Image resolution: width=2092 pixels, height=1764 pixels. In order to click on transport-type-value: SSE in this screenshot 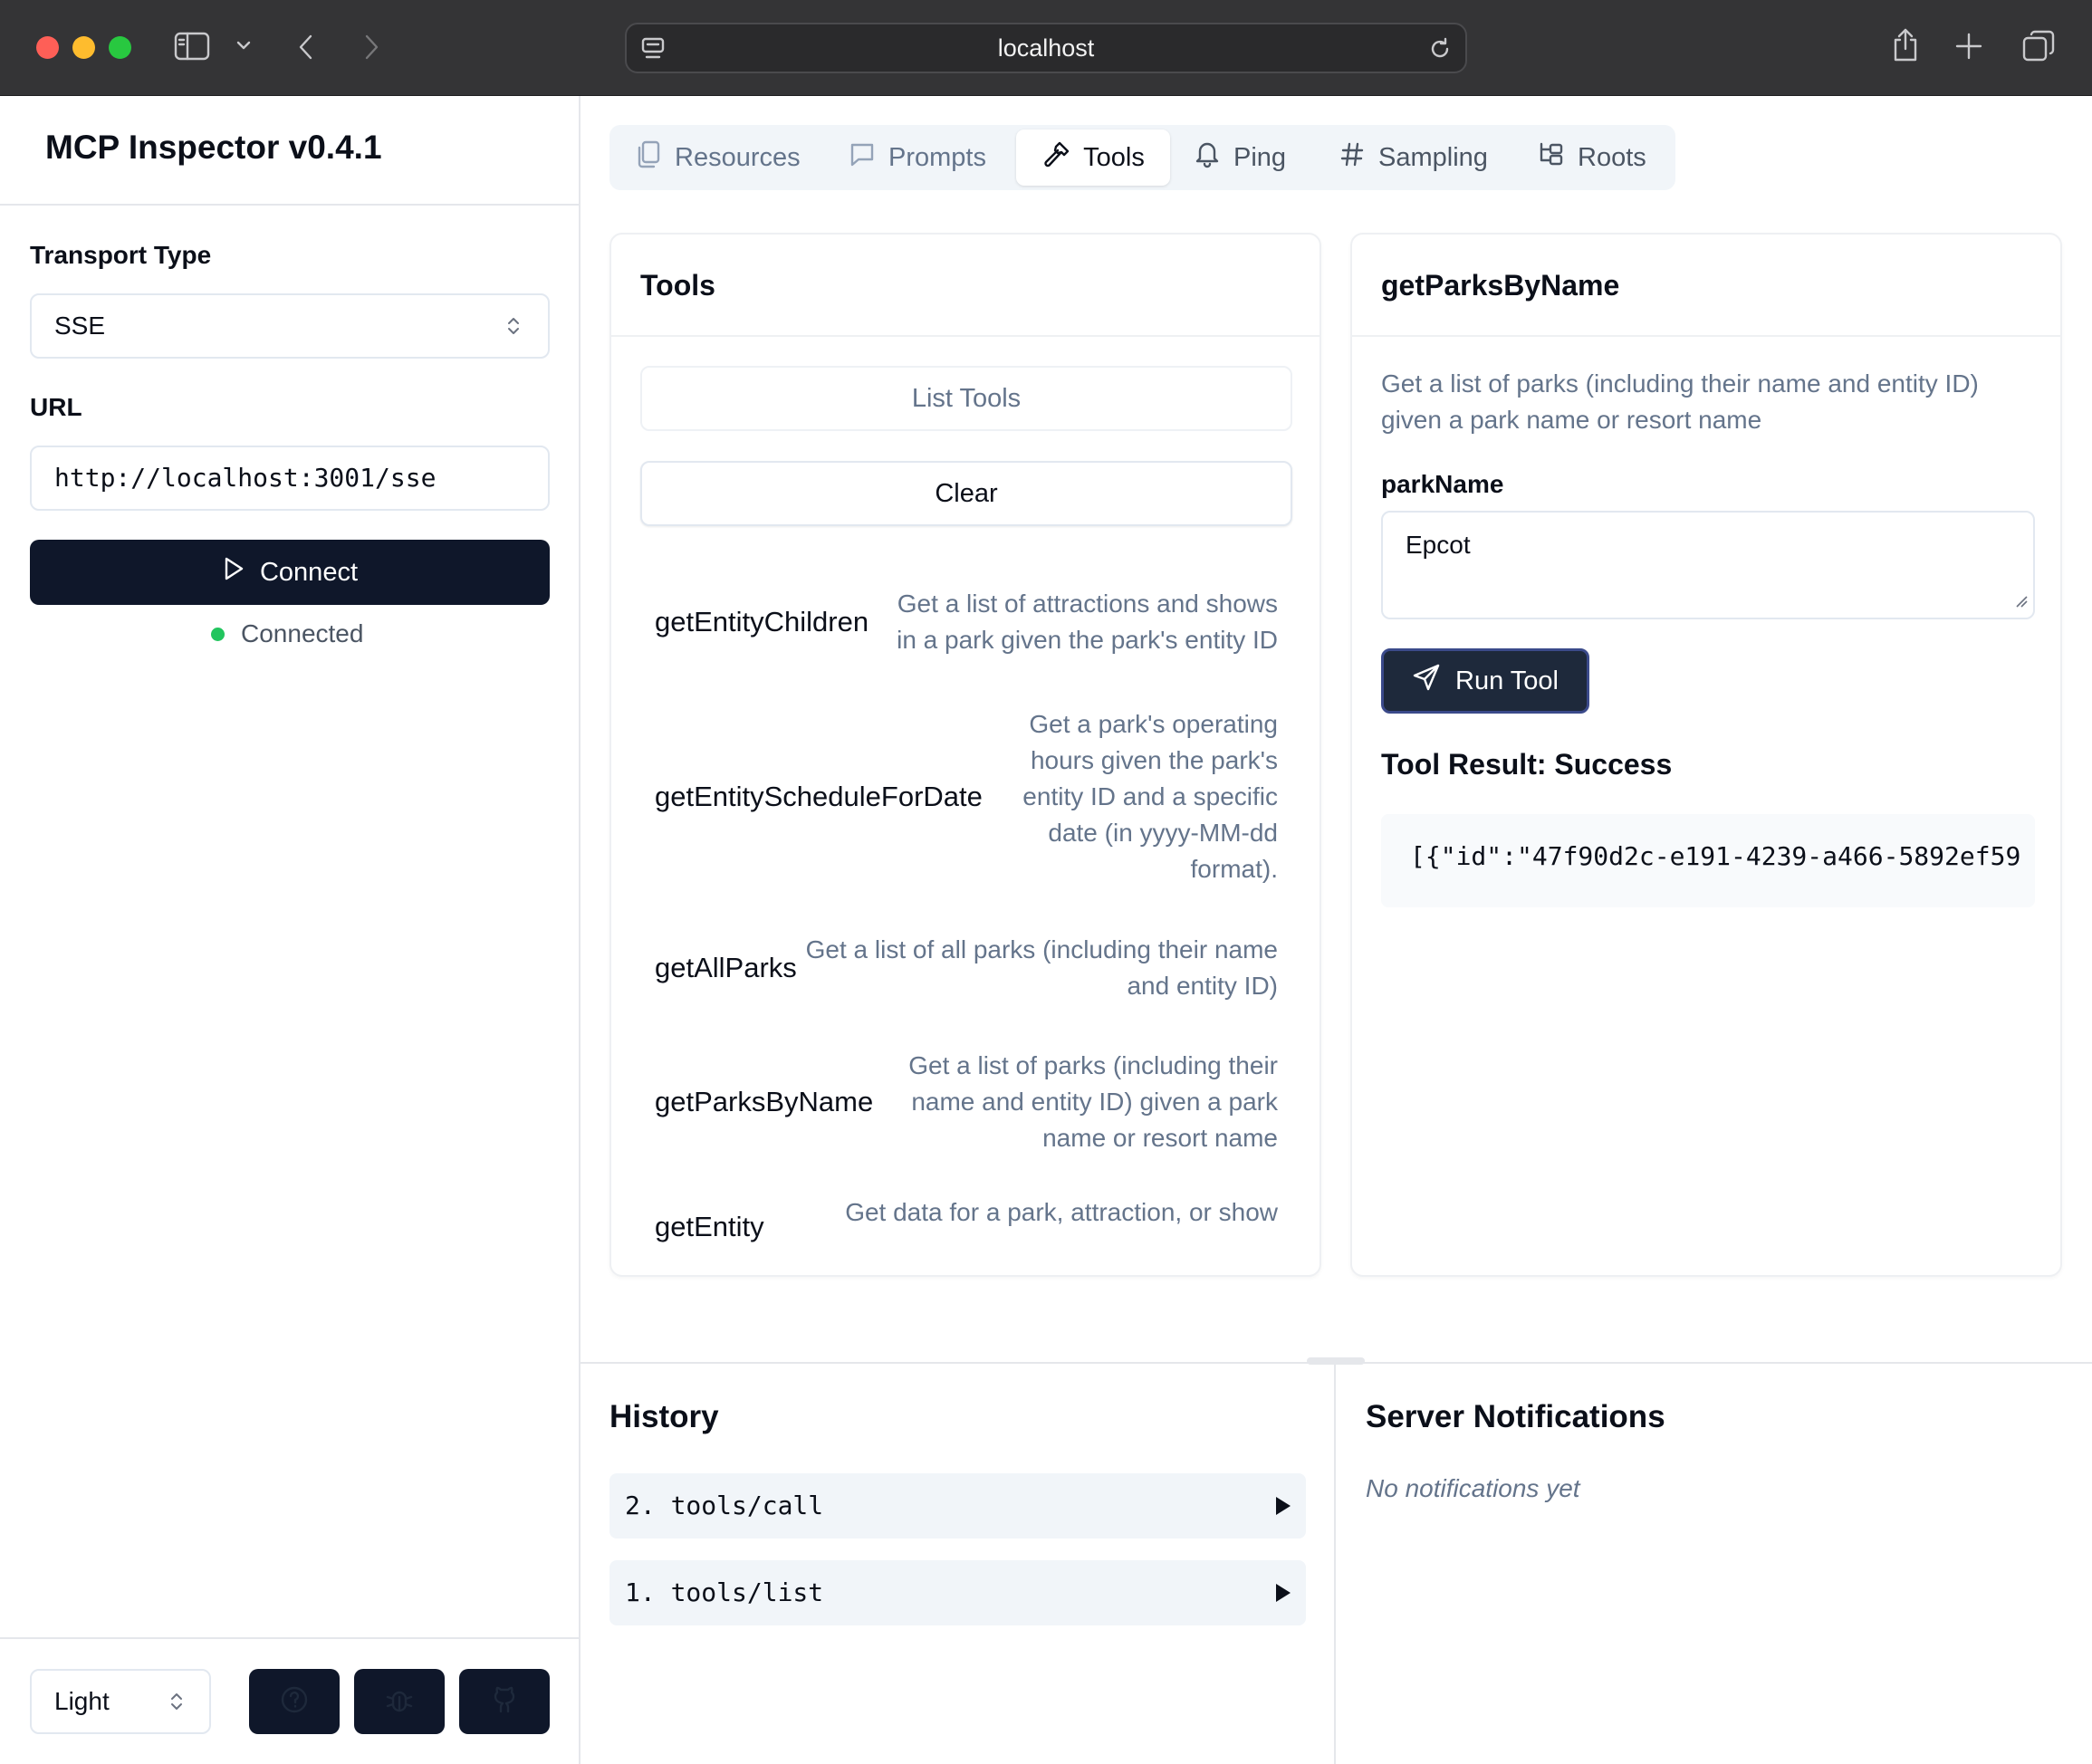, I will do `click(80, 326)`.